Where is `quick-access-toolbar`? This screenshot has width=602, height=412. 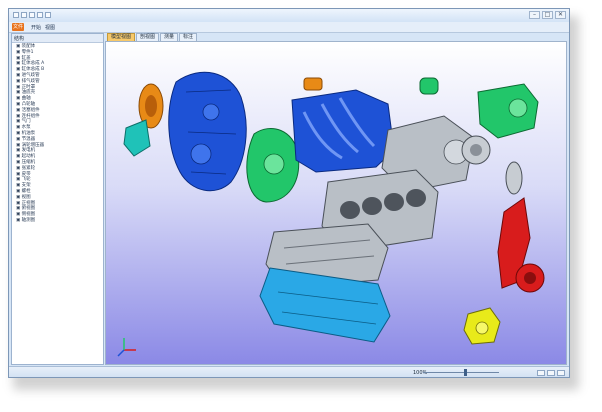
quick-access-toolbar is located at coordinates (32, 15).